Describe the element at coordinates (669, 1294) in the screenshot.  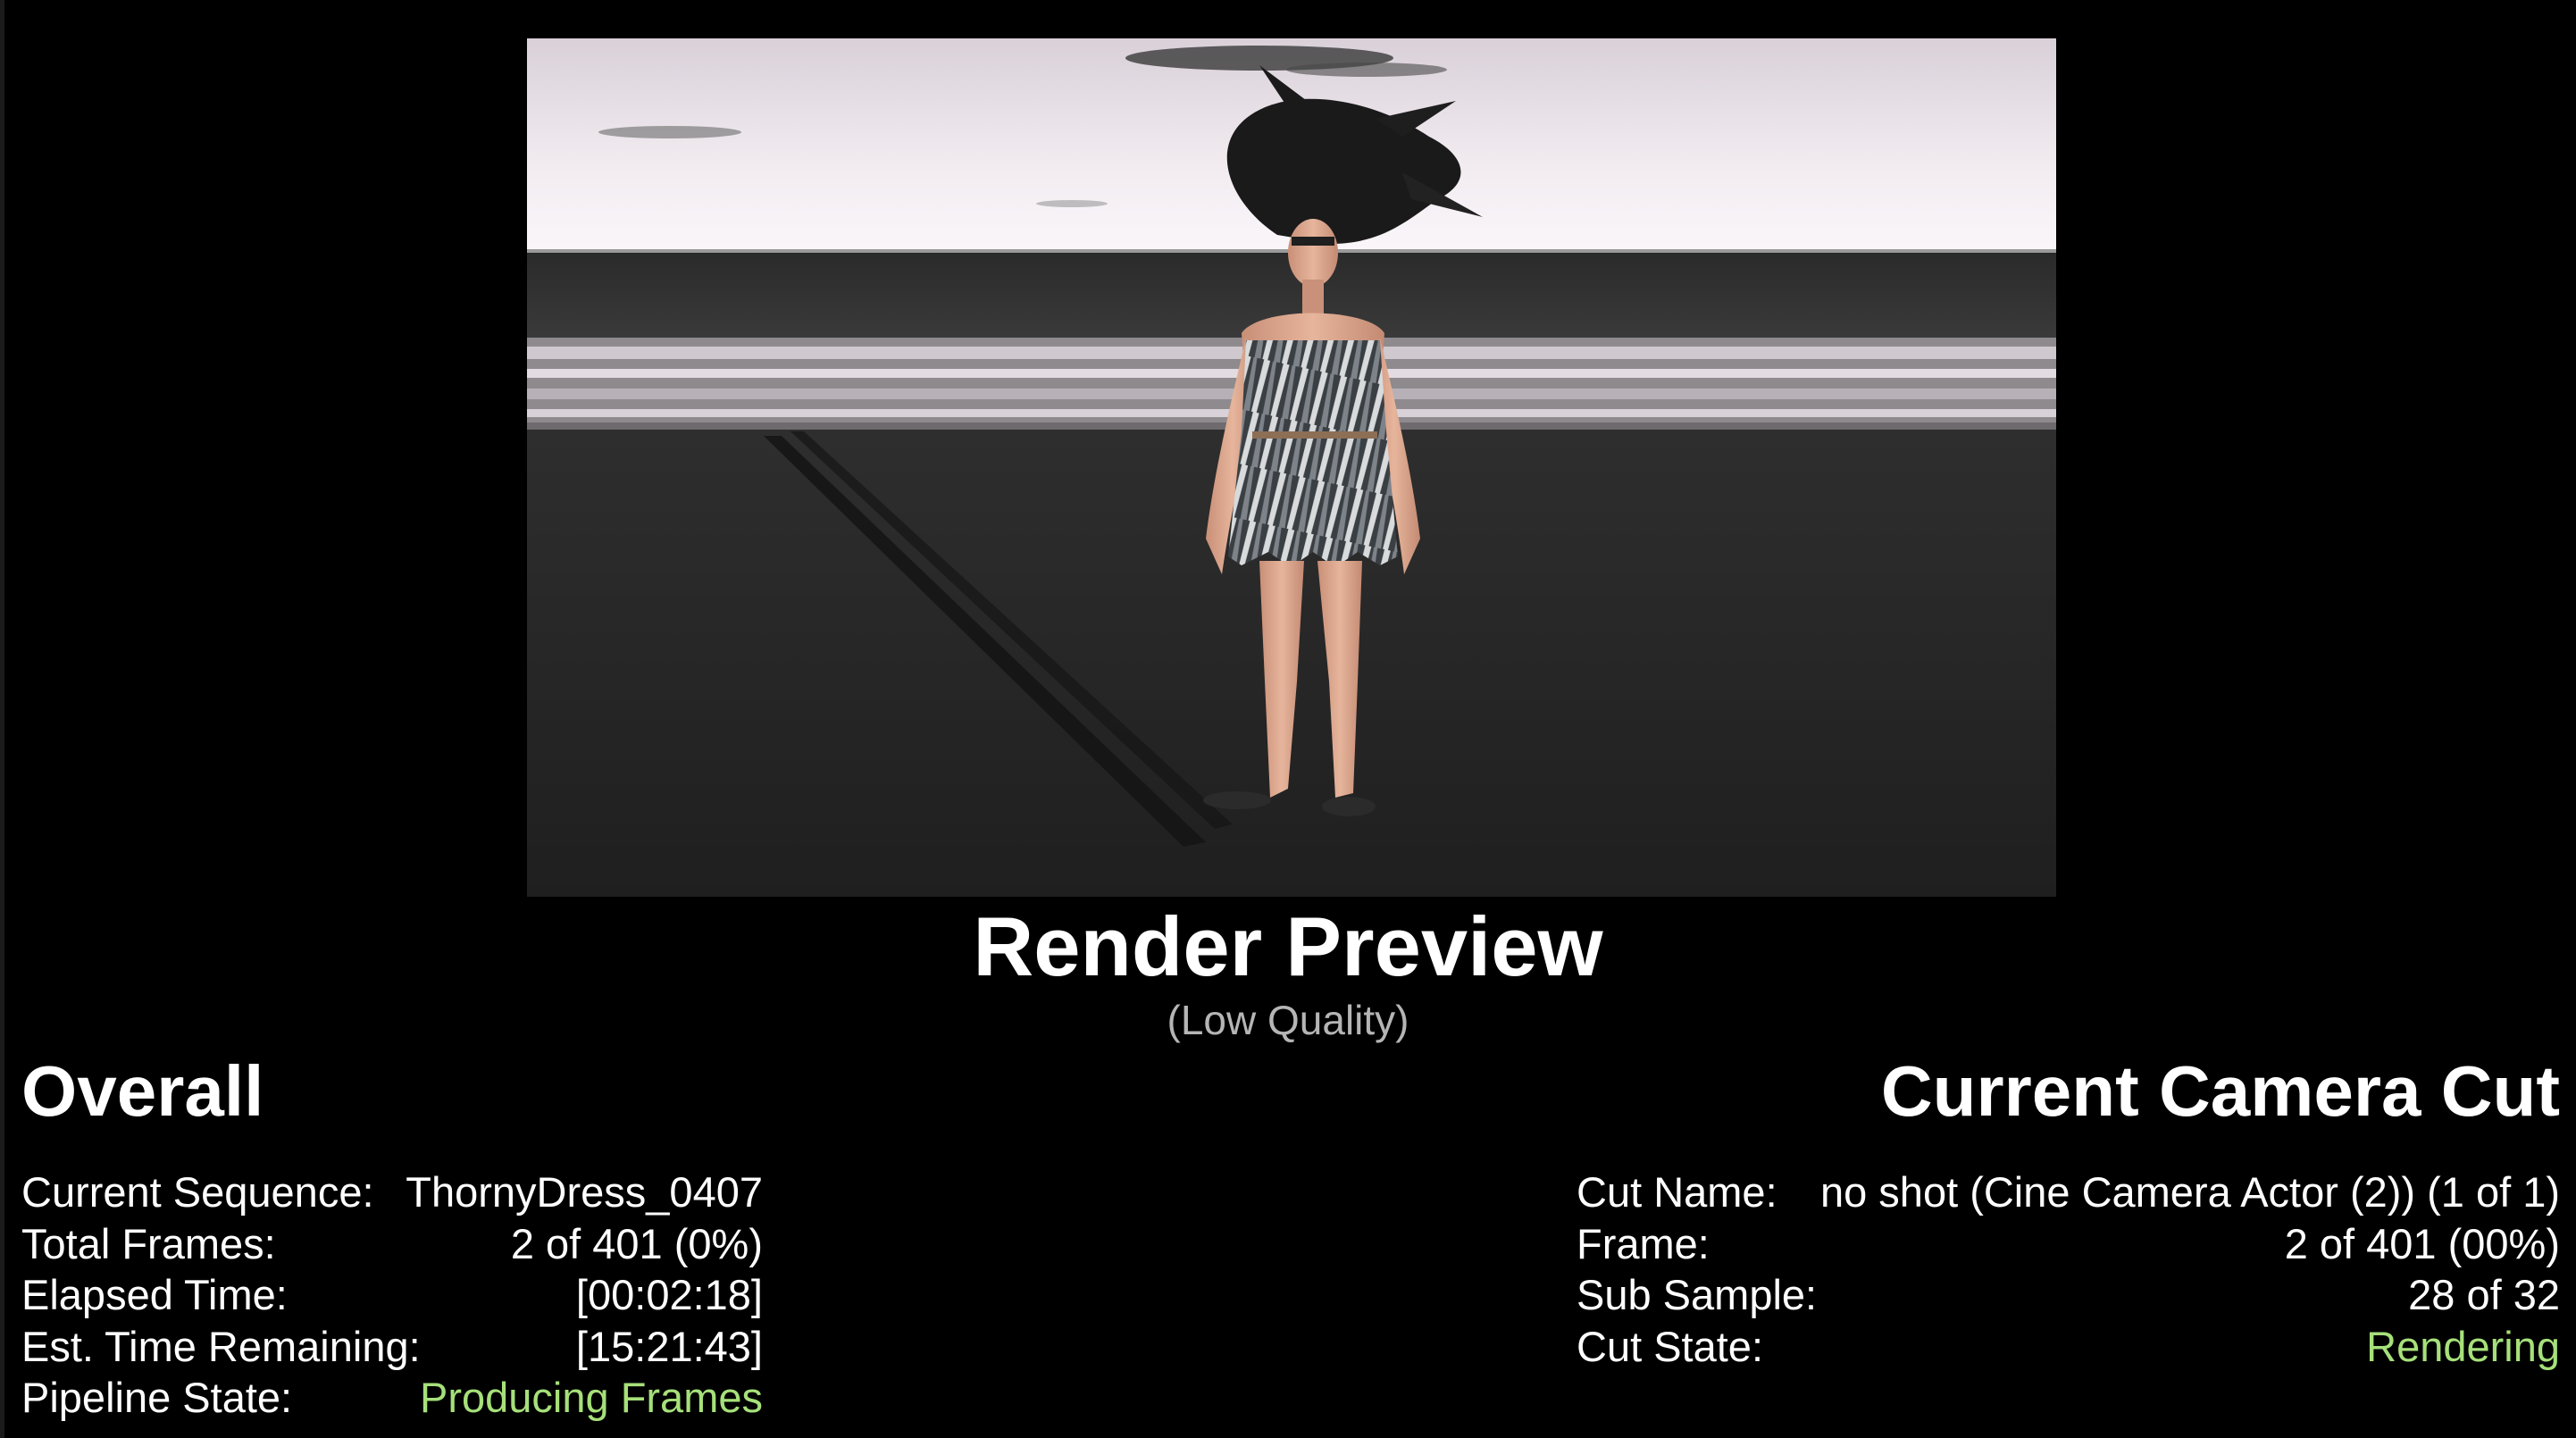
I see `elapsed-time-value: [00:02:18]` at that location.